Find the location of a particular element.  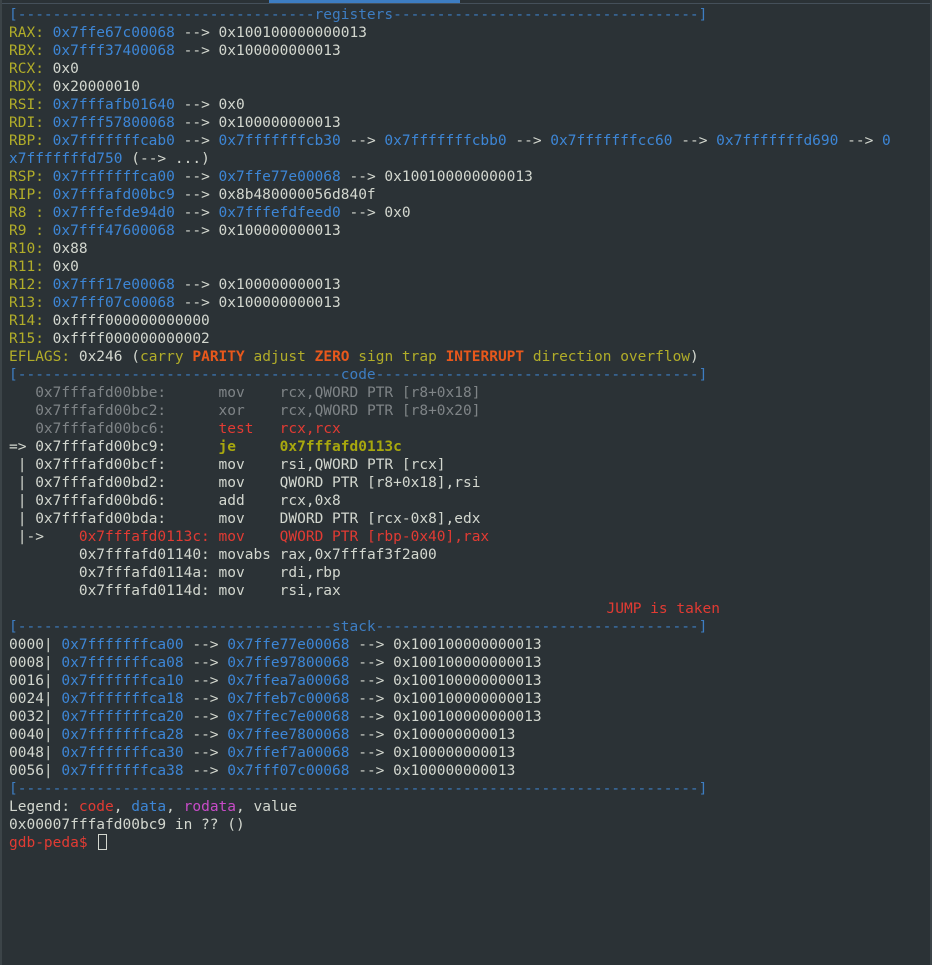

paren: ) is located at coordinates (694, 357).